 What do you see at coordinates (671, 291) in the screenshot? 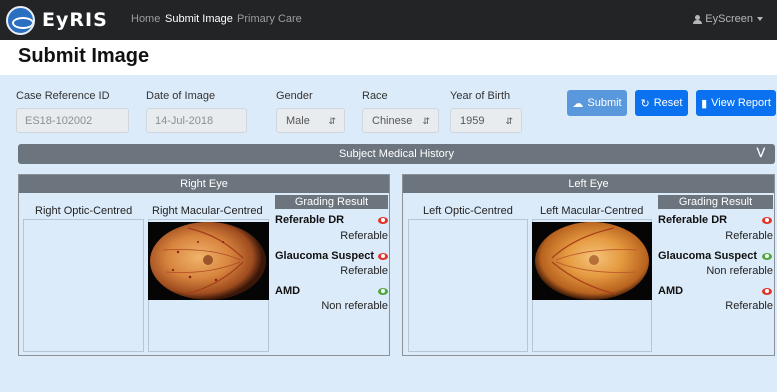
I see `left-amd-name: AMD` at bounding box center [671, 291].